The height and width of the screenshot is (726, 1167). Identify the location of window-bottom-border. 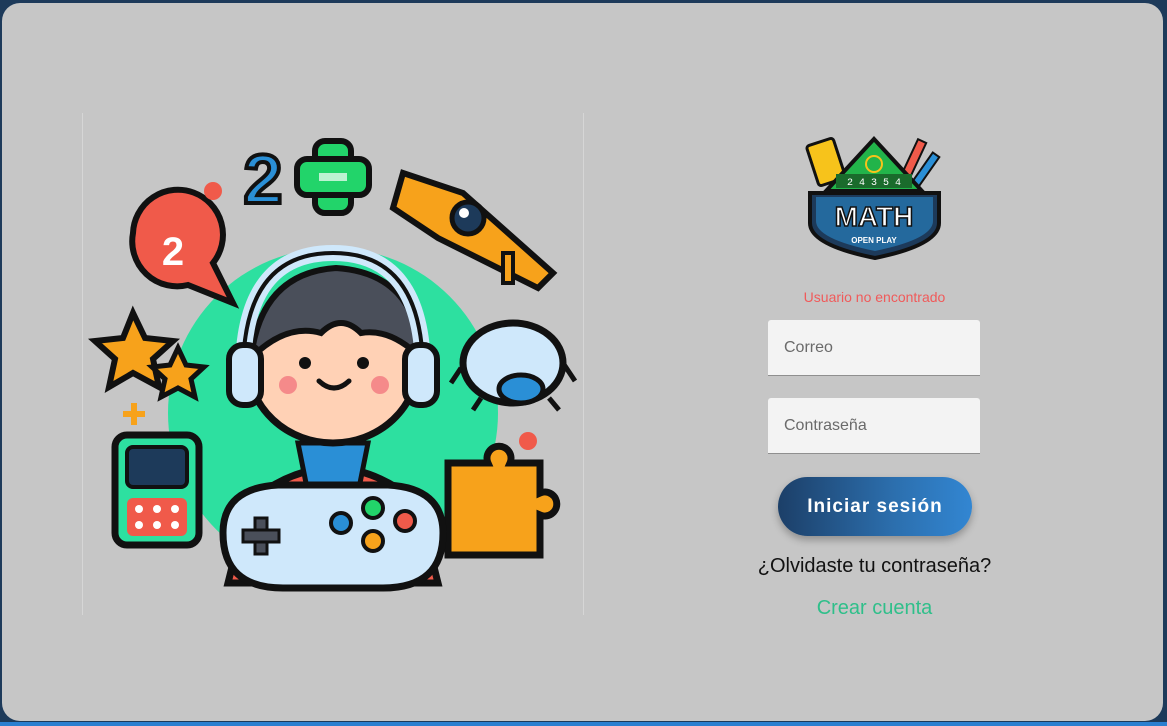
(583, 724).